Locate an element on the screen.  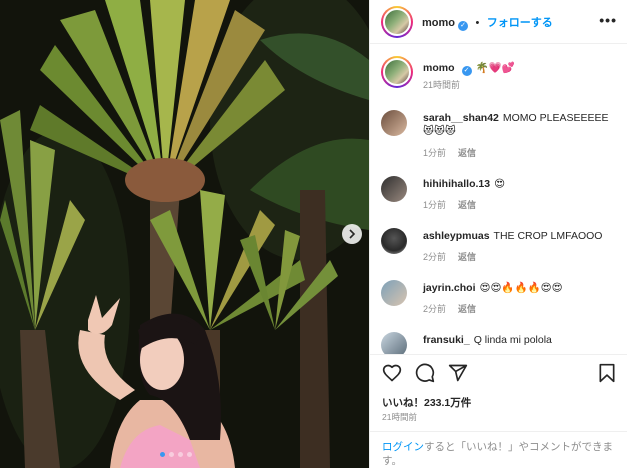
comment-username: sarah__shan42 is located at coordinates (461, 118).